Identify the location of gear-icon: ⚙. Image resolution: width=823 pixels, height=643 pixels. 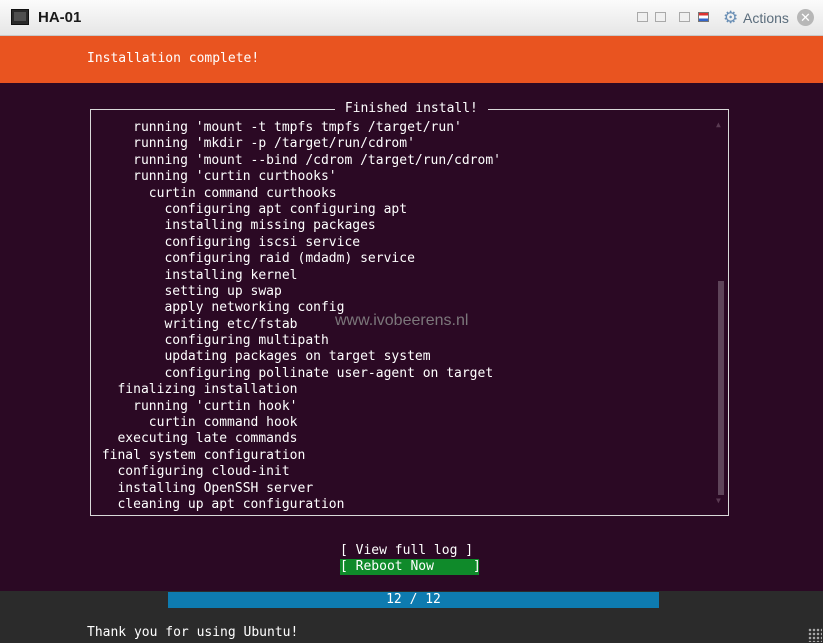
(730, 17).